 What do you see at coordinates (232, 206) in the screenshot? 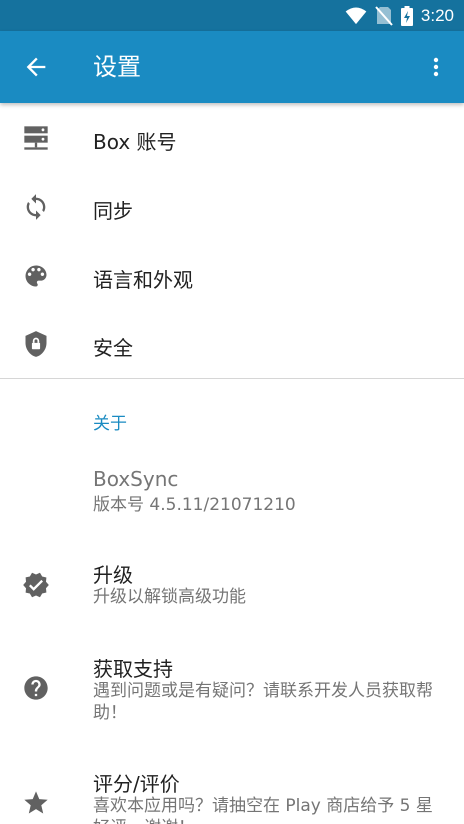
I see `menu-item-sync: 同步` at bounding box center [232, 206].